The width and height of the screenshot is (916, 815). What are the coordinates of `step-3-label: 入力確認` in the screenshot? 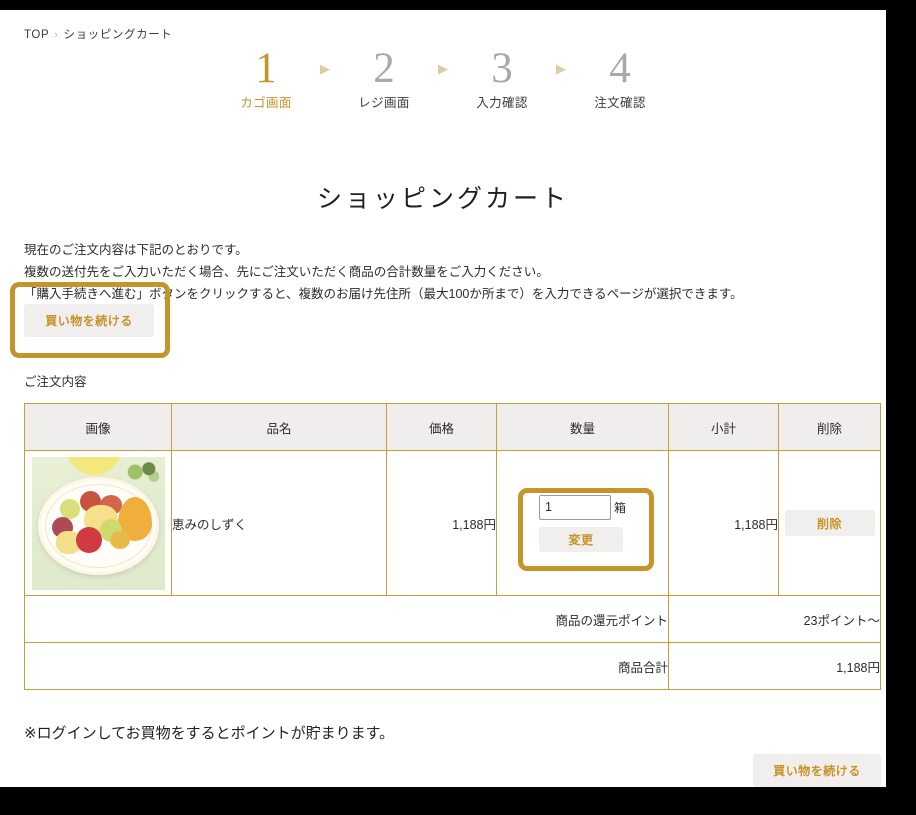 It's located at (502, 103).